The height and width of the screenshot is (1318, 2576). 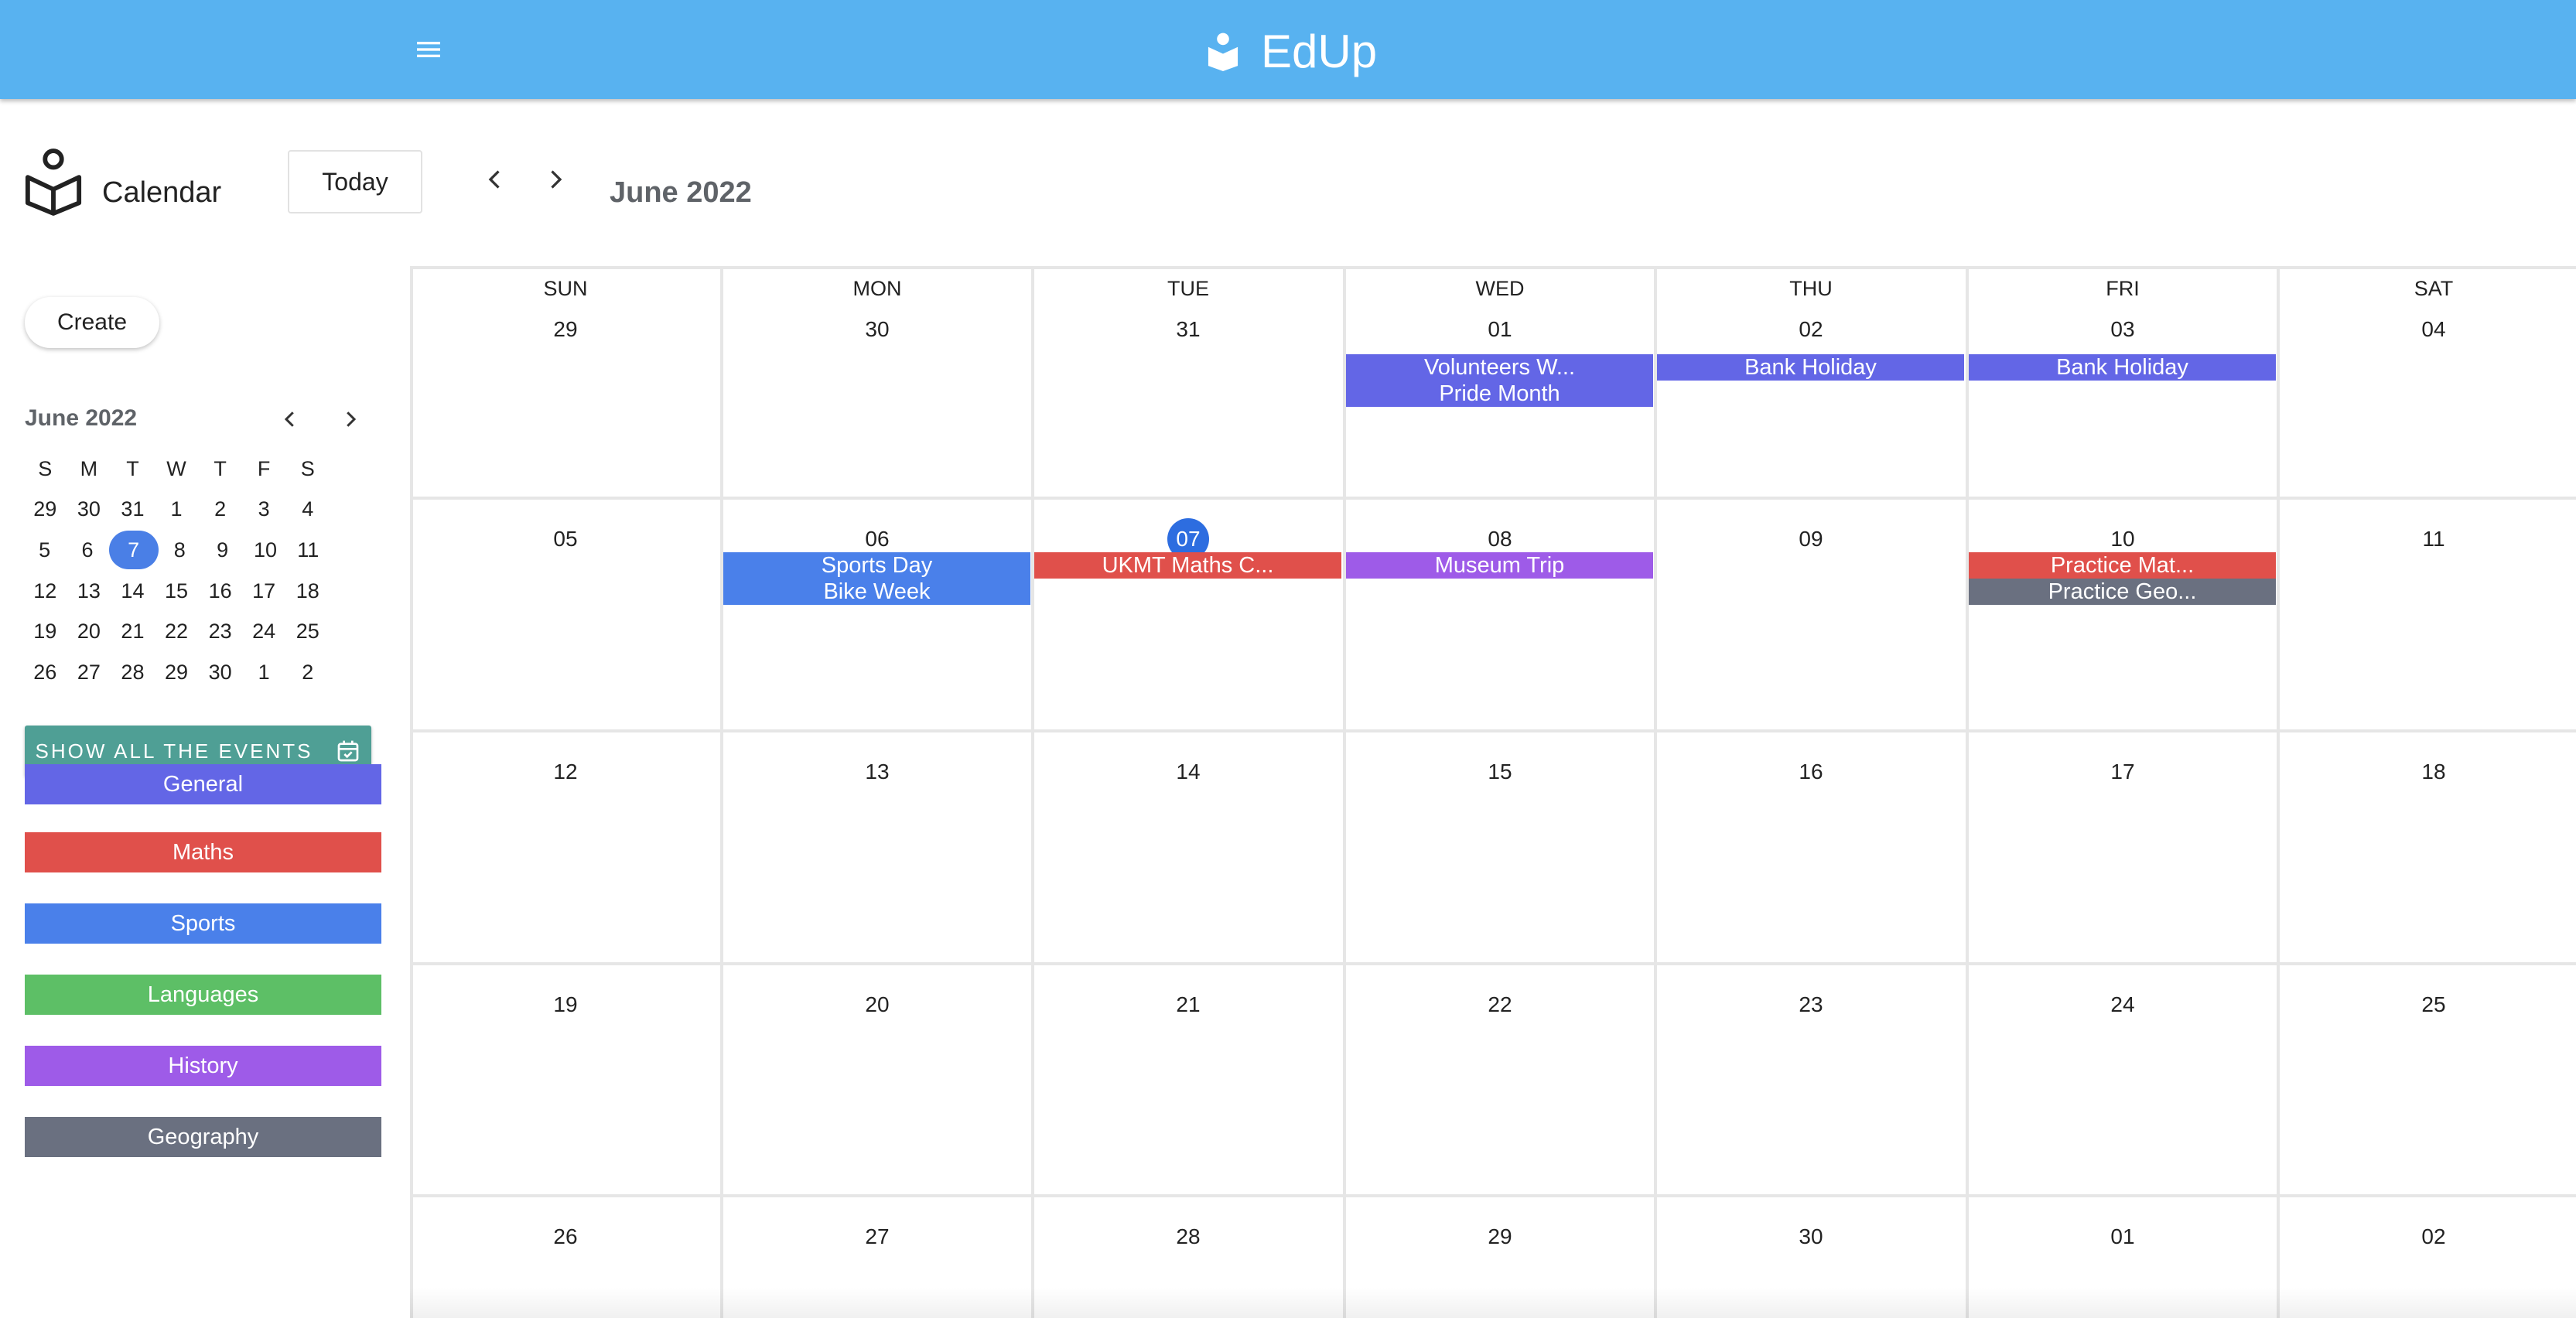 I want to click on day-cell: 03, so click(x=2122, y=329).